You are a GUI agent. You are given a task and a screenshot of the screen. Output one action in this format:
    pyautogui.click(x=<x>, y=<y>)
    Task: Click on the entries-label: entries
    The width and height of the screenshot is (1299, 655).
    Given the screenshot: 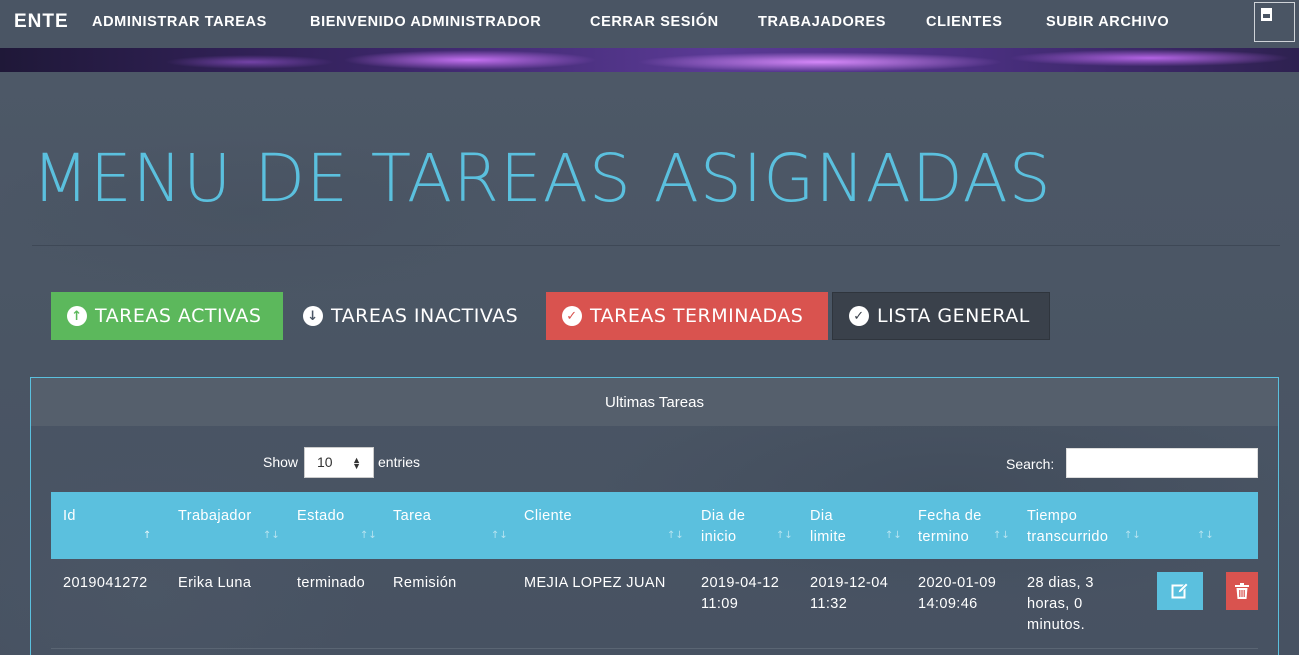 What is the action you would take?
    pyautogui.click(x=399, y=462)
    